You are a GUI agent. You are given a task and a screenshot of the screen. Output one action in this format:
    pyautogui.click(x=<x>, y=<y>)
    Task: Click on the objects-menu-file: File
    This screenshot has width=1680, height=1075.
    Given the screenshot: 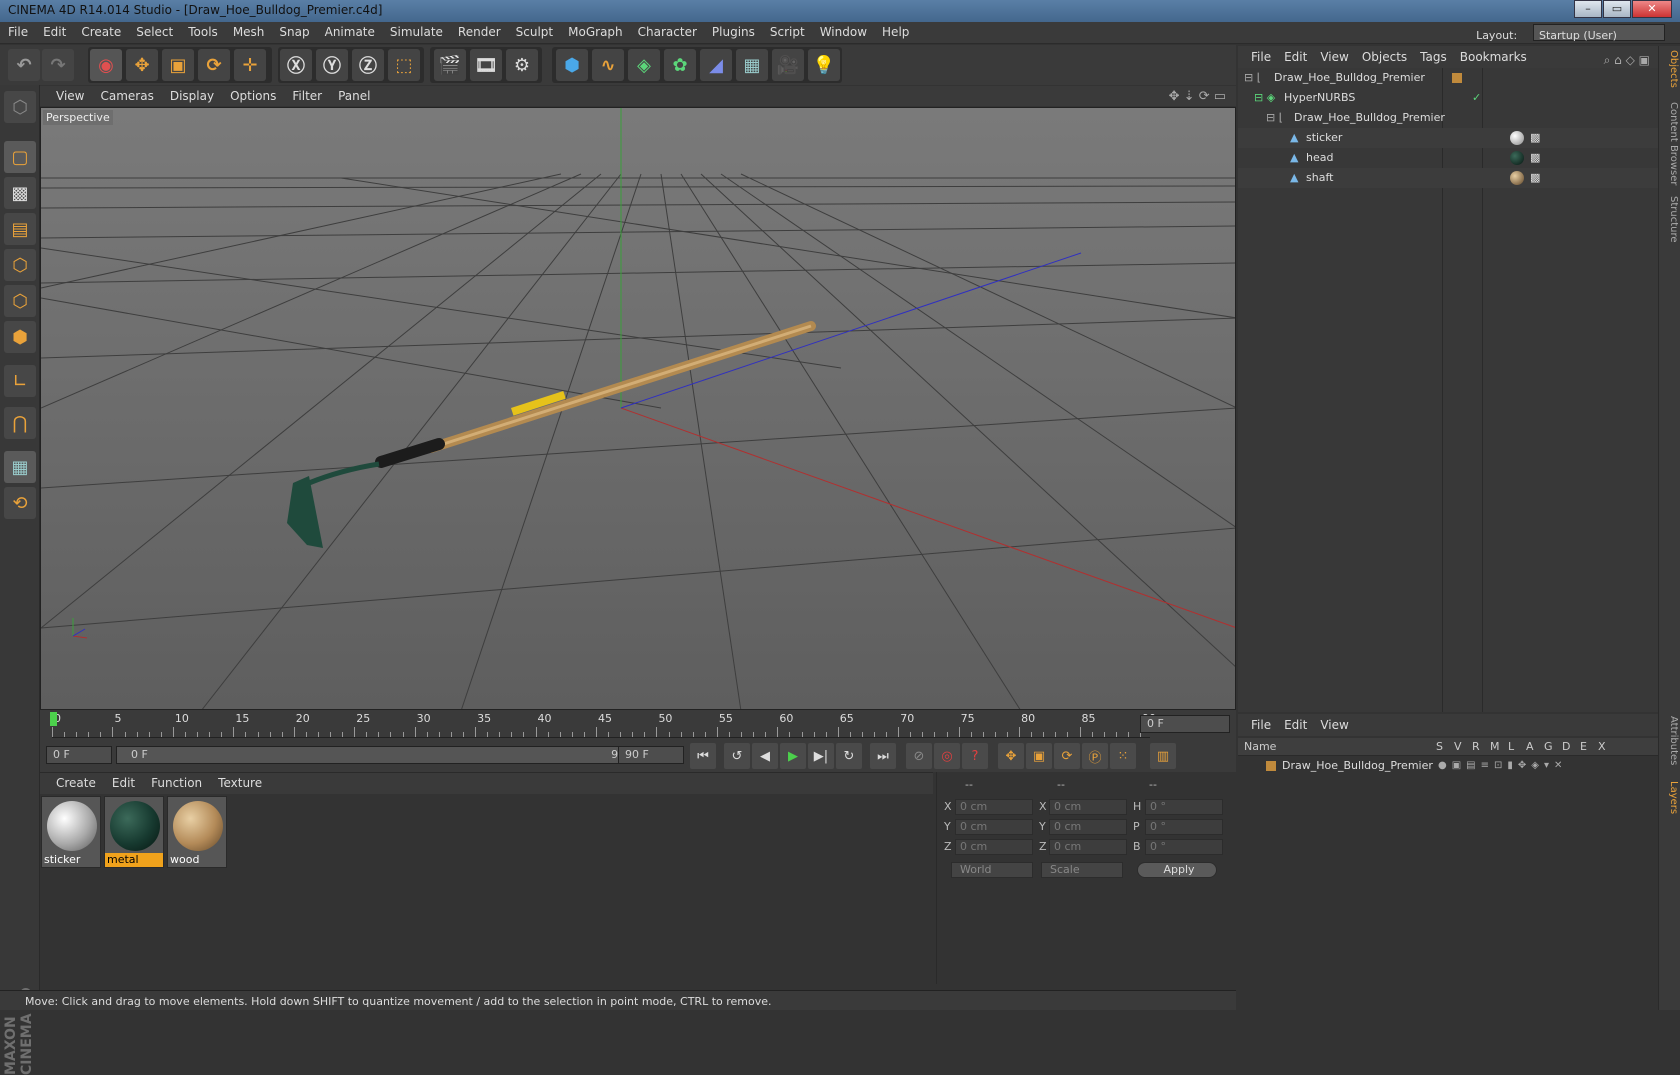 What is the action you would take?
    pyautogui.click(x=1261, y=57)
    